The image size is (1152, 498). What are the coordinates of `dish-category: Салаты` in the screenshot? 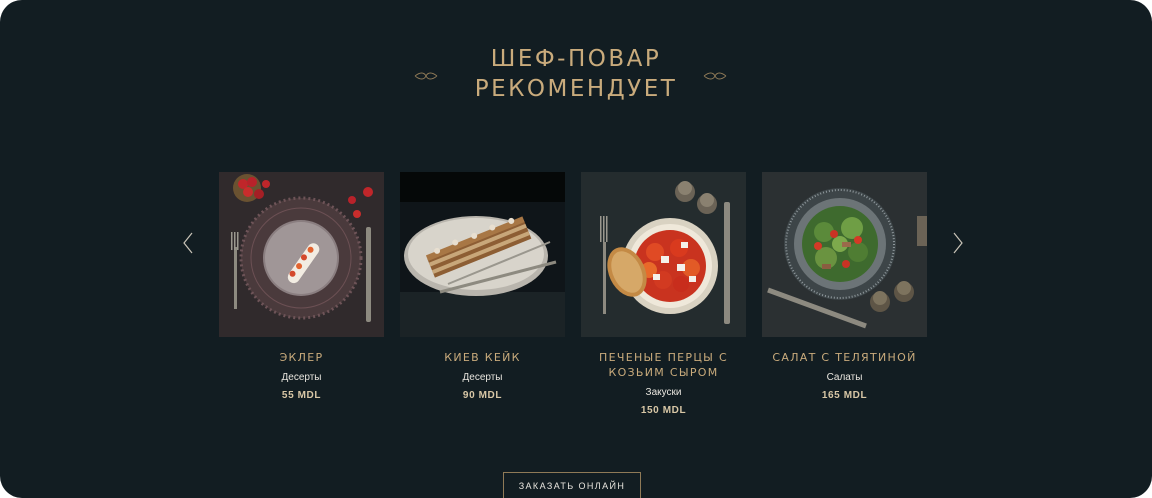 It's located at (844, 377).